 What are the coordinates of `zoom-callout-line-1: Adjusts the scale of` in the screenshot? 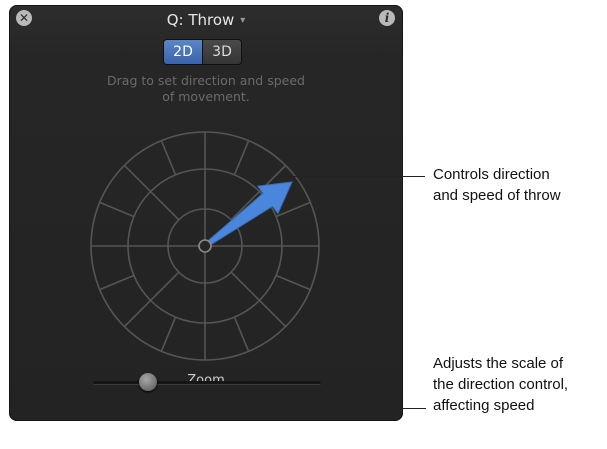 It's located at (498, 363).